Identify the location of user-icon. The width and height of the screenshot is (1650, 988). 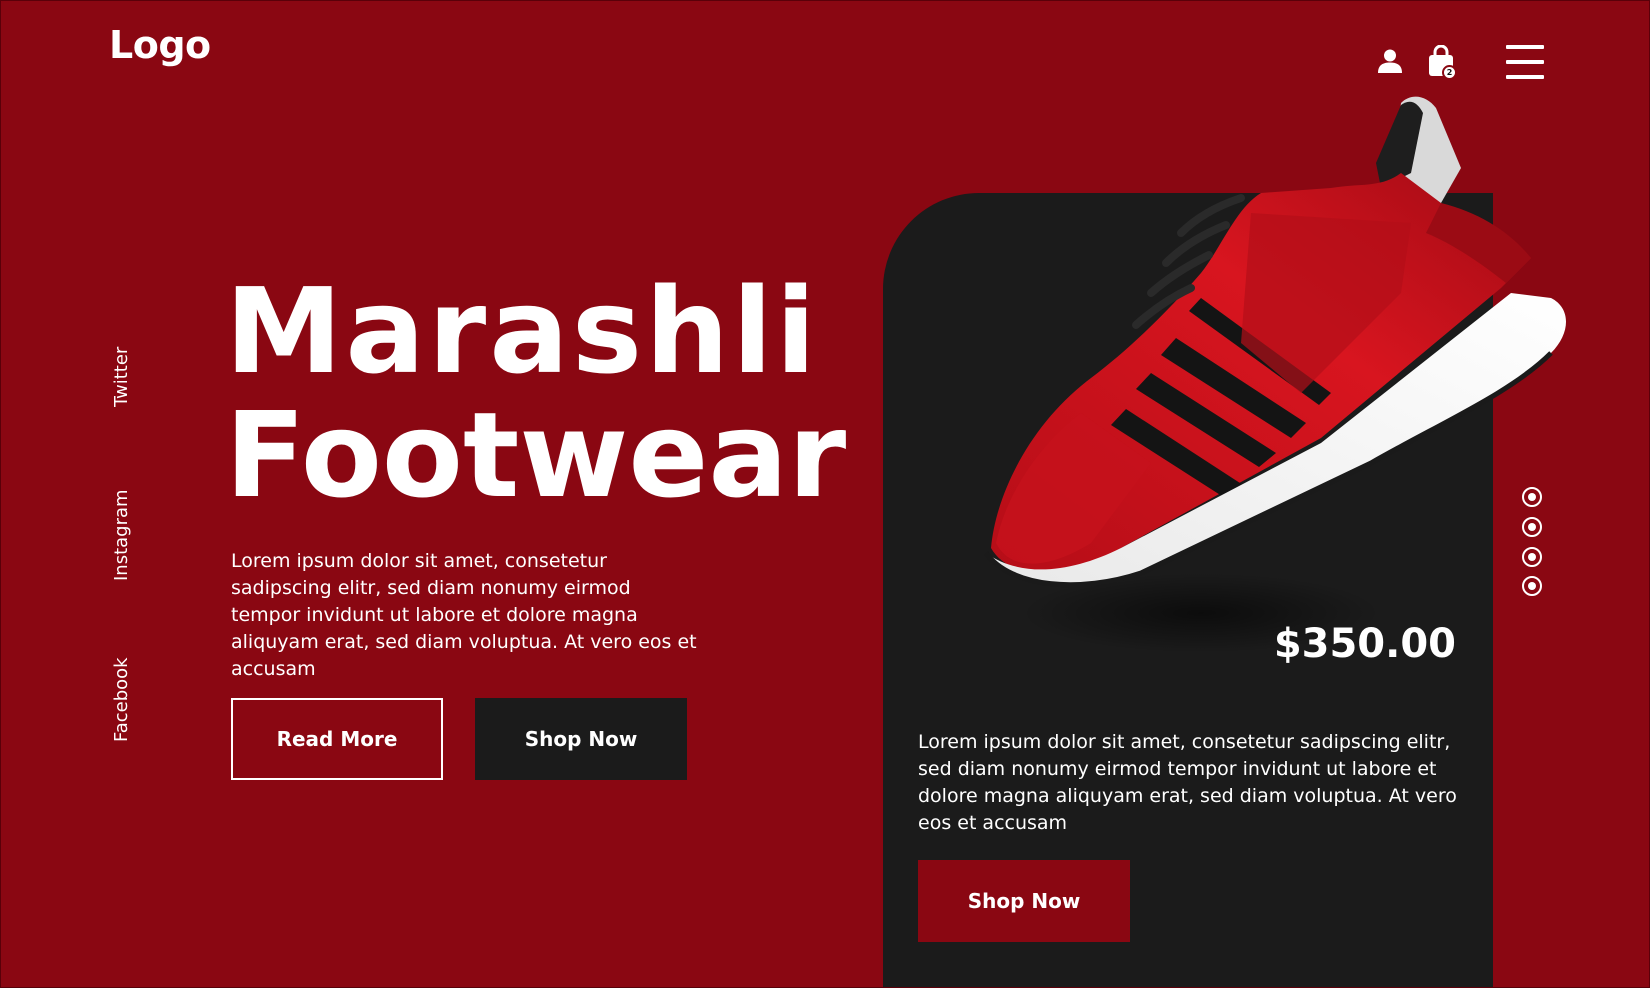
(1390, 61).